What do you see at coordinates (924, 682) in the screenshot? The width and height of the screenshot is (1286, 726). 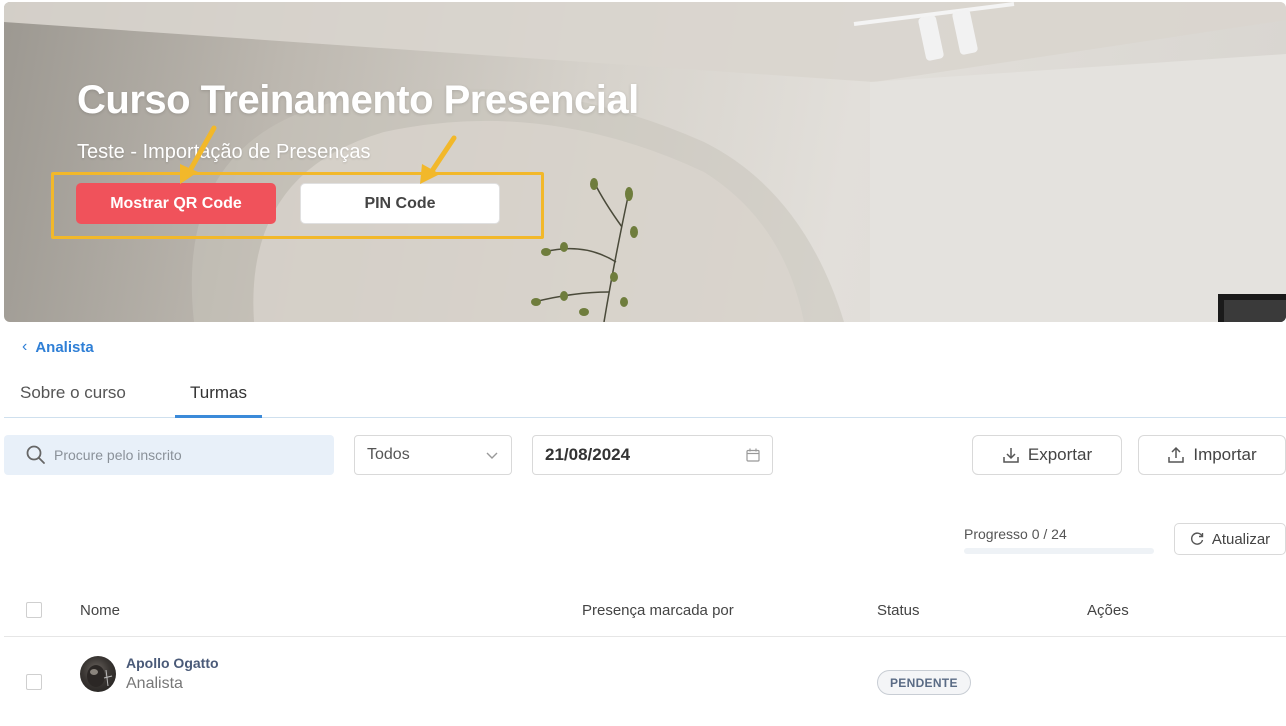 I see `status-badge: PENDENTE` at bounding box center [924, 682].